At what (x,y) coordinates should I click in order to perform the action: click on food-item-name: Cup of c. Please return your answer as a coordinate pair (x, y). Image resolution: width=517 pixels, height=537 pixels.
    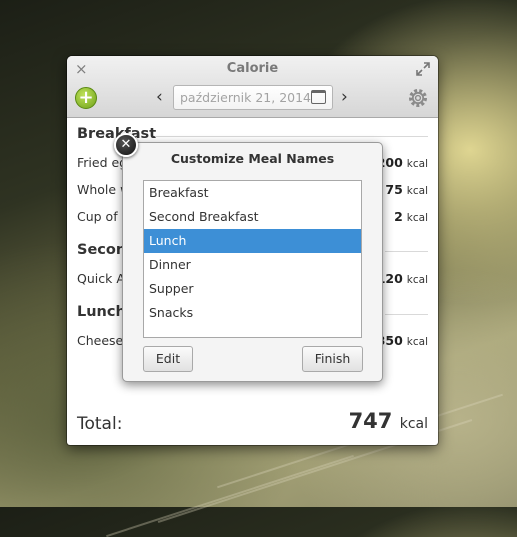
    Looking at the image, I should click on (102, 216).